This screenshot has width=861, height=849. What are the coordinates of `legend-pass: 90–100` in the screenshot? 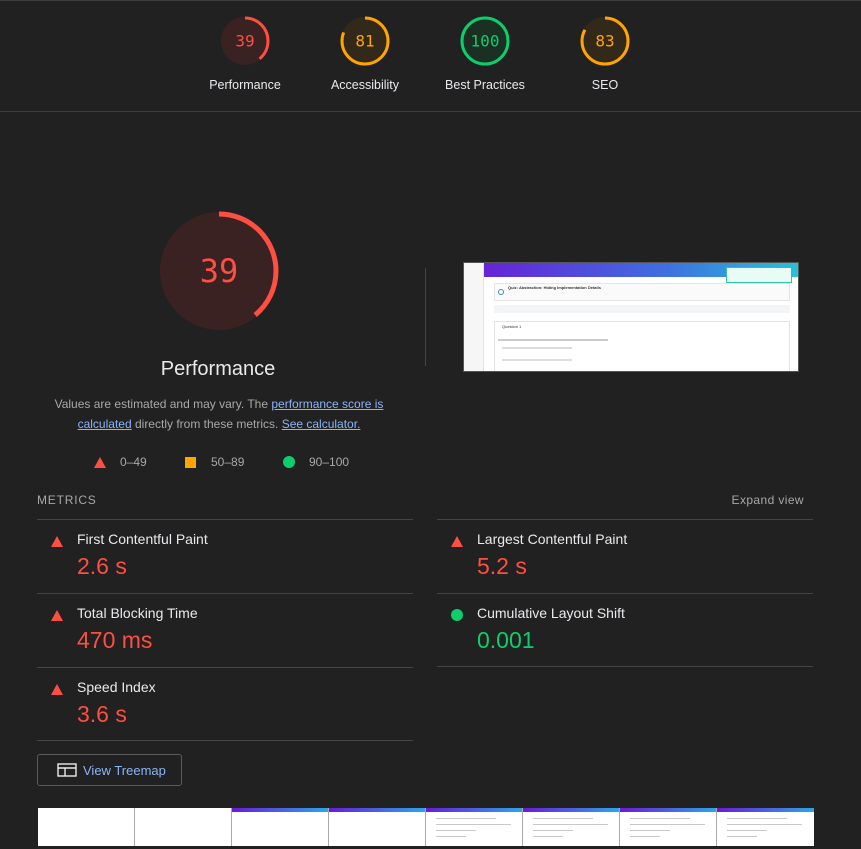 It's located at (316, 462).